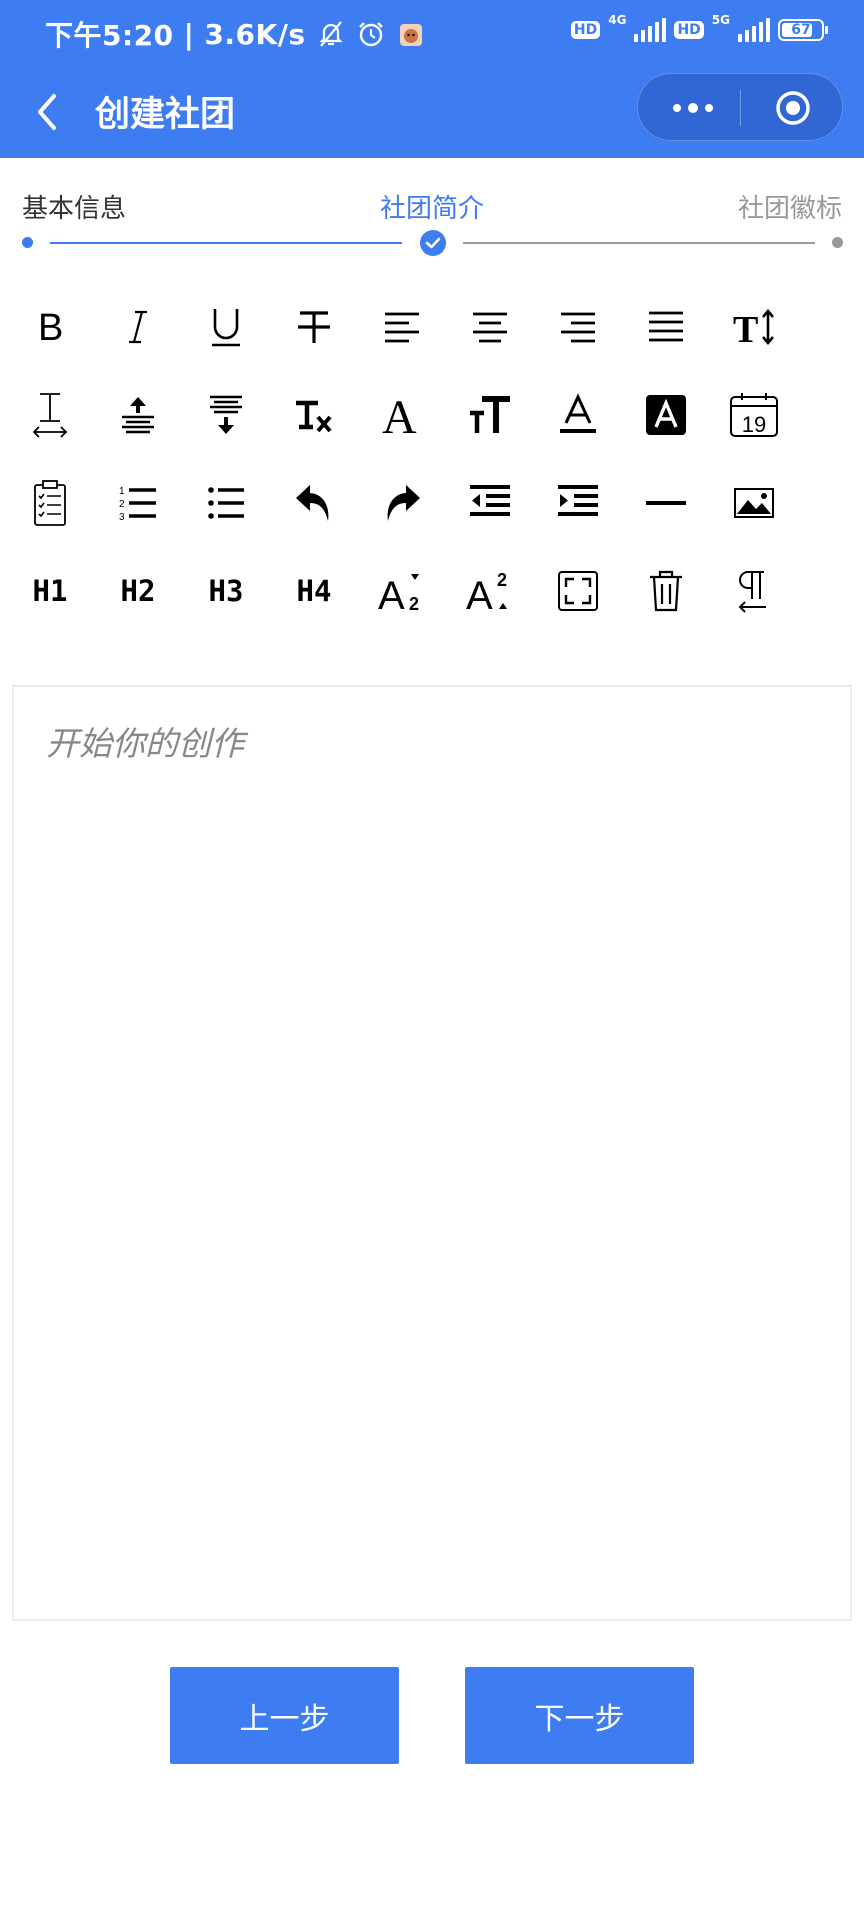 Image resolution: width=864 pixels, height=1920 pixels. What do you see at coordinates (402, 327) in the screenshot?
I see `align-left-icon` at bounding box center [402, 327].